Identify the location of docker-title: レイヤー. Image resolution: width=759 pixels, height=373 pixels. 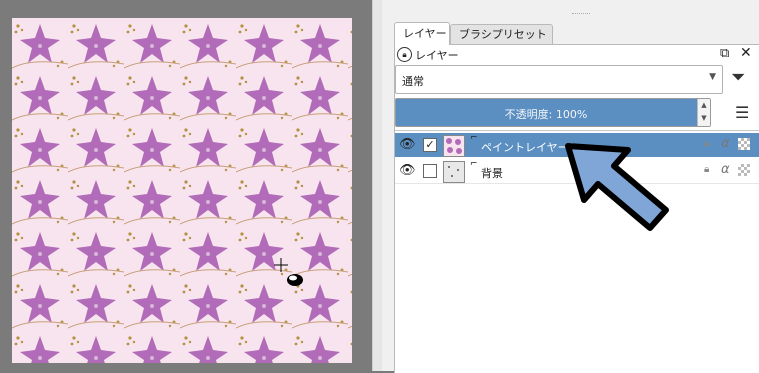
(437, 55).